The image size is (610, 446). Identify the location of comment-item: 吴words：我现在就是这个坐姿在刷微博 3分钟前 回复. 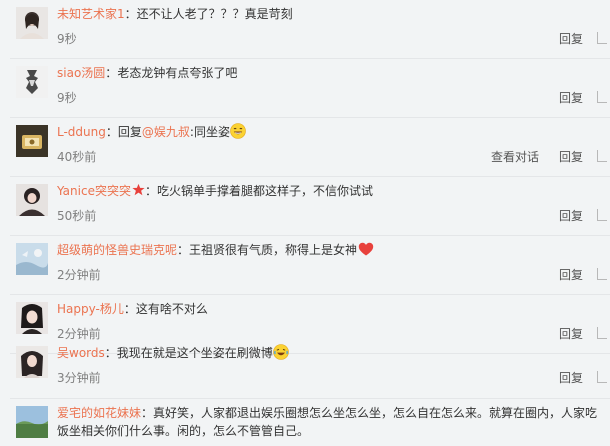
(305, 369).